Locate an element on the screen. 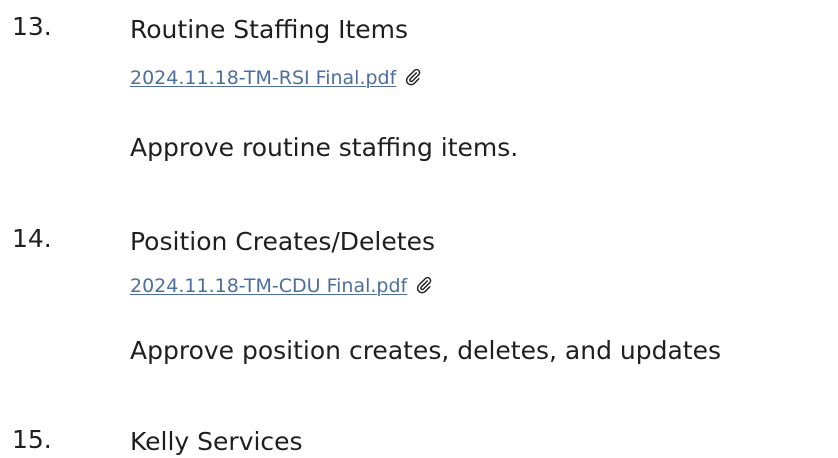 The width and height of the screenshot is (838, 458). attachment-row: 2024.11.18-TM-CDU Final.pdf is located at coordinates (281, 287).